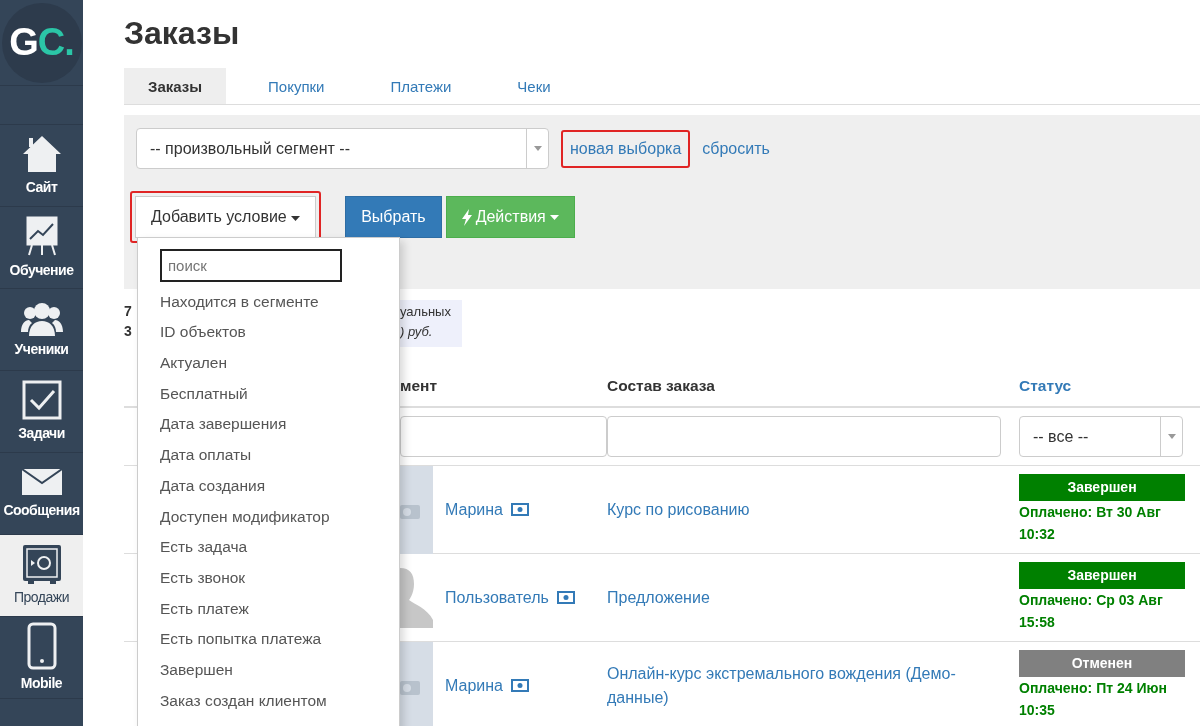 This screenshot has height=726, width=1200. I want to click on menu-item: Есть платеж, so click(279, 608).